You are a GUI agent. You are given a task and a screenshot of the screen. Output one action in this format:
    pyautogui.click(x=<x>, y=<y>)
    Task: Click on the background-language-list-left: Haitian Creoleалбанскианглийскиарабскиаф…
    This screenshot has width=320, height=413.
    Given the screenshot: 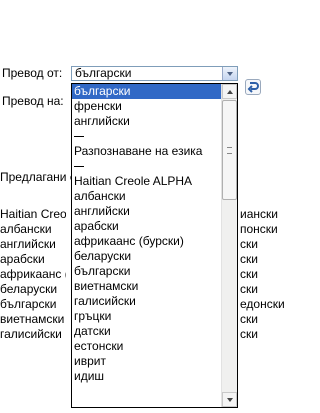 What is the action you would take?
    pyautogui.click(x=33, y=274)
    